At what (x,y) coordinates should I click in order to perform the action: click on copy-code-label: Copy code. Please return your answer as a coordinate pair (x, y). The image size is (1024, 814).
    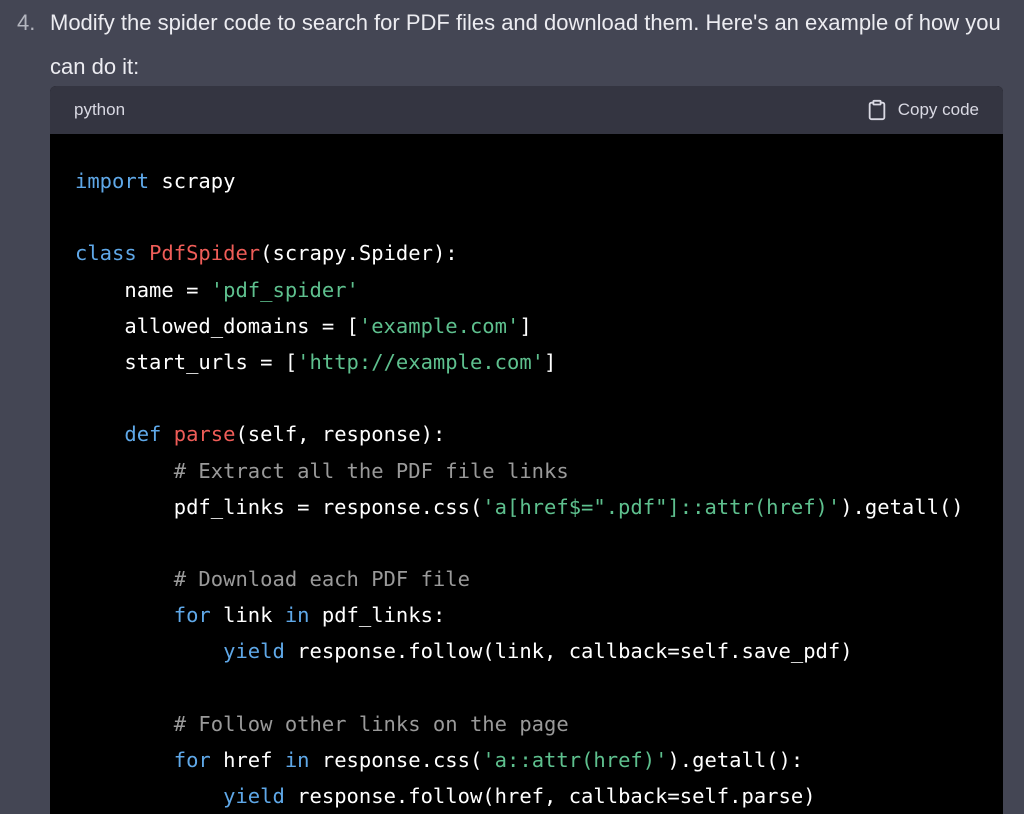
    Looking at the image, I should click on (938, 109).